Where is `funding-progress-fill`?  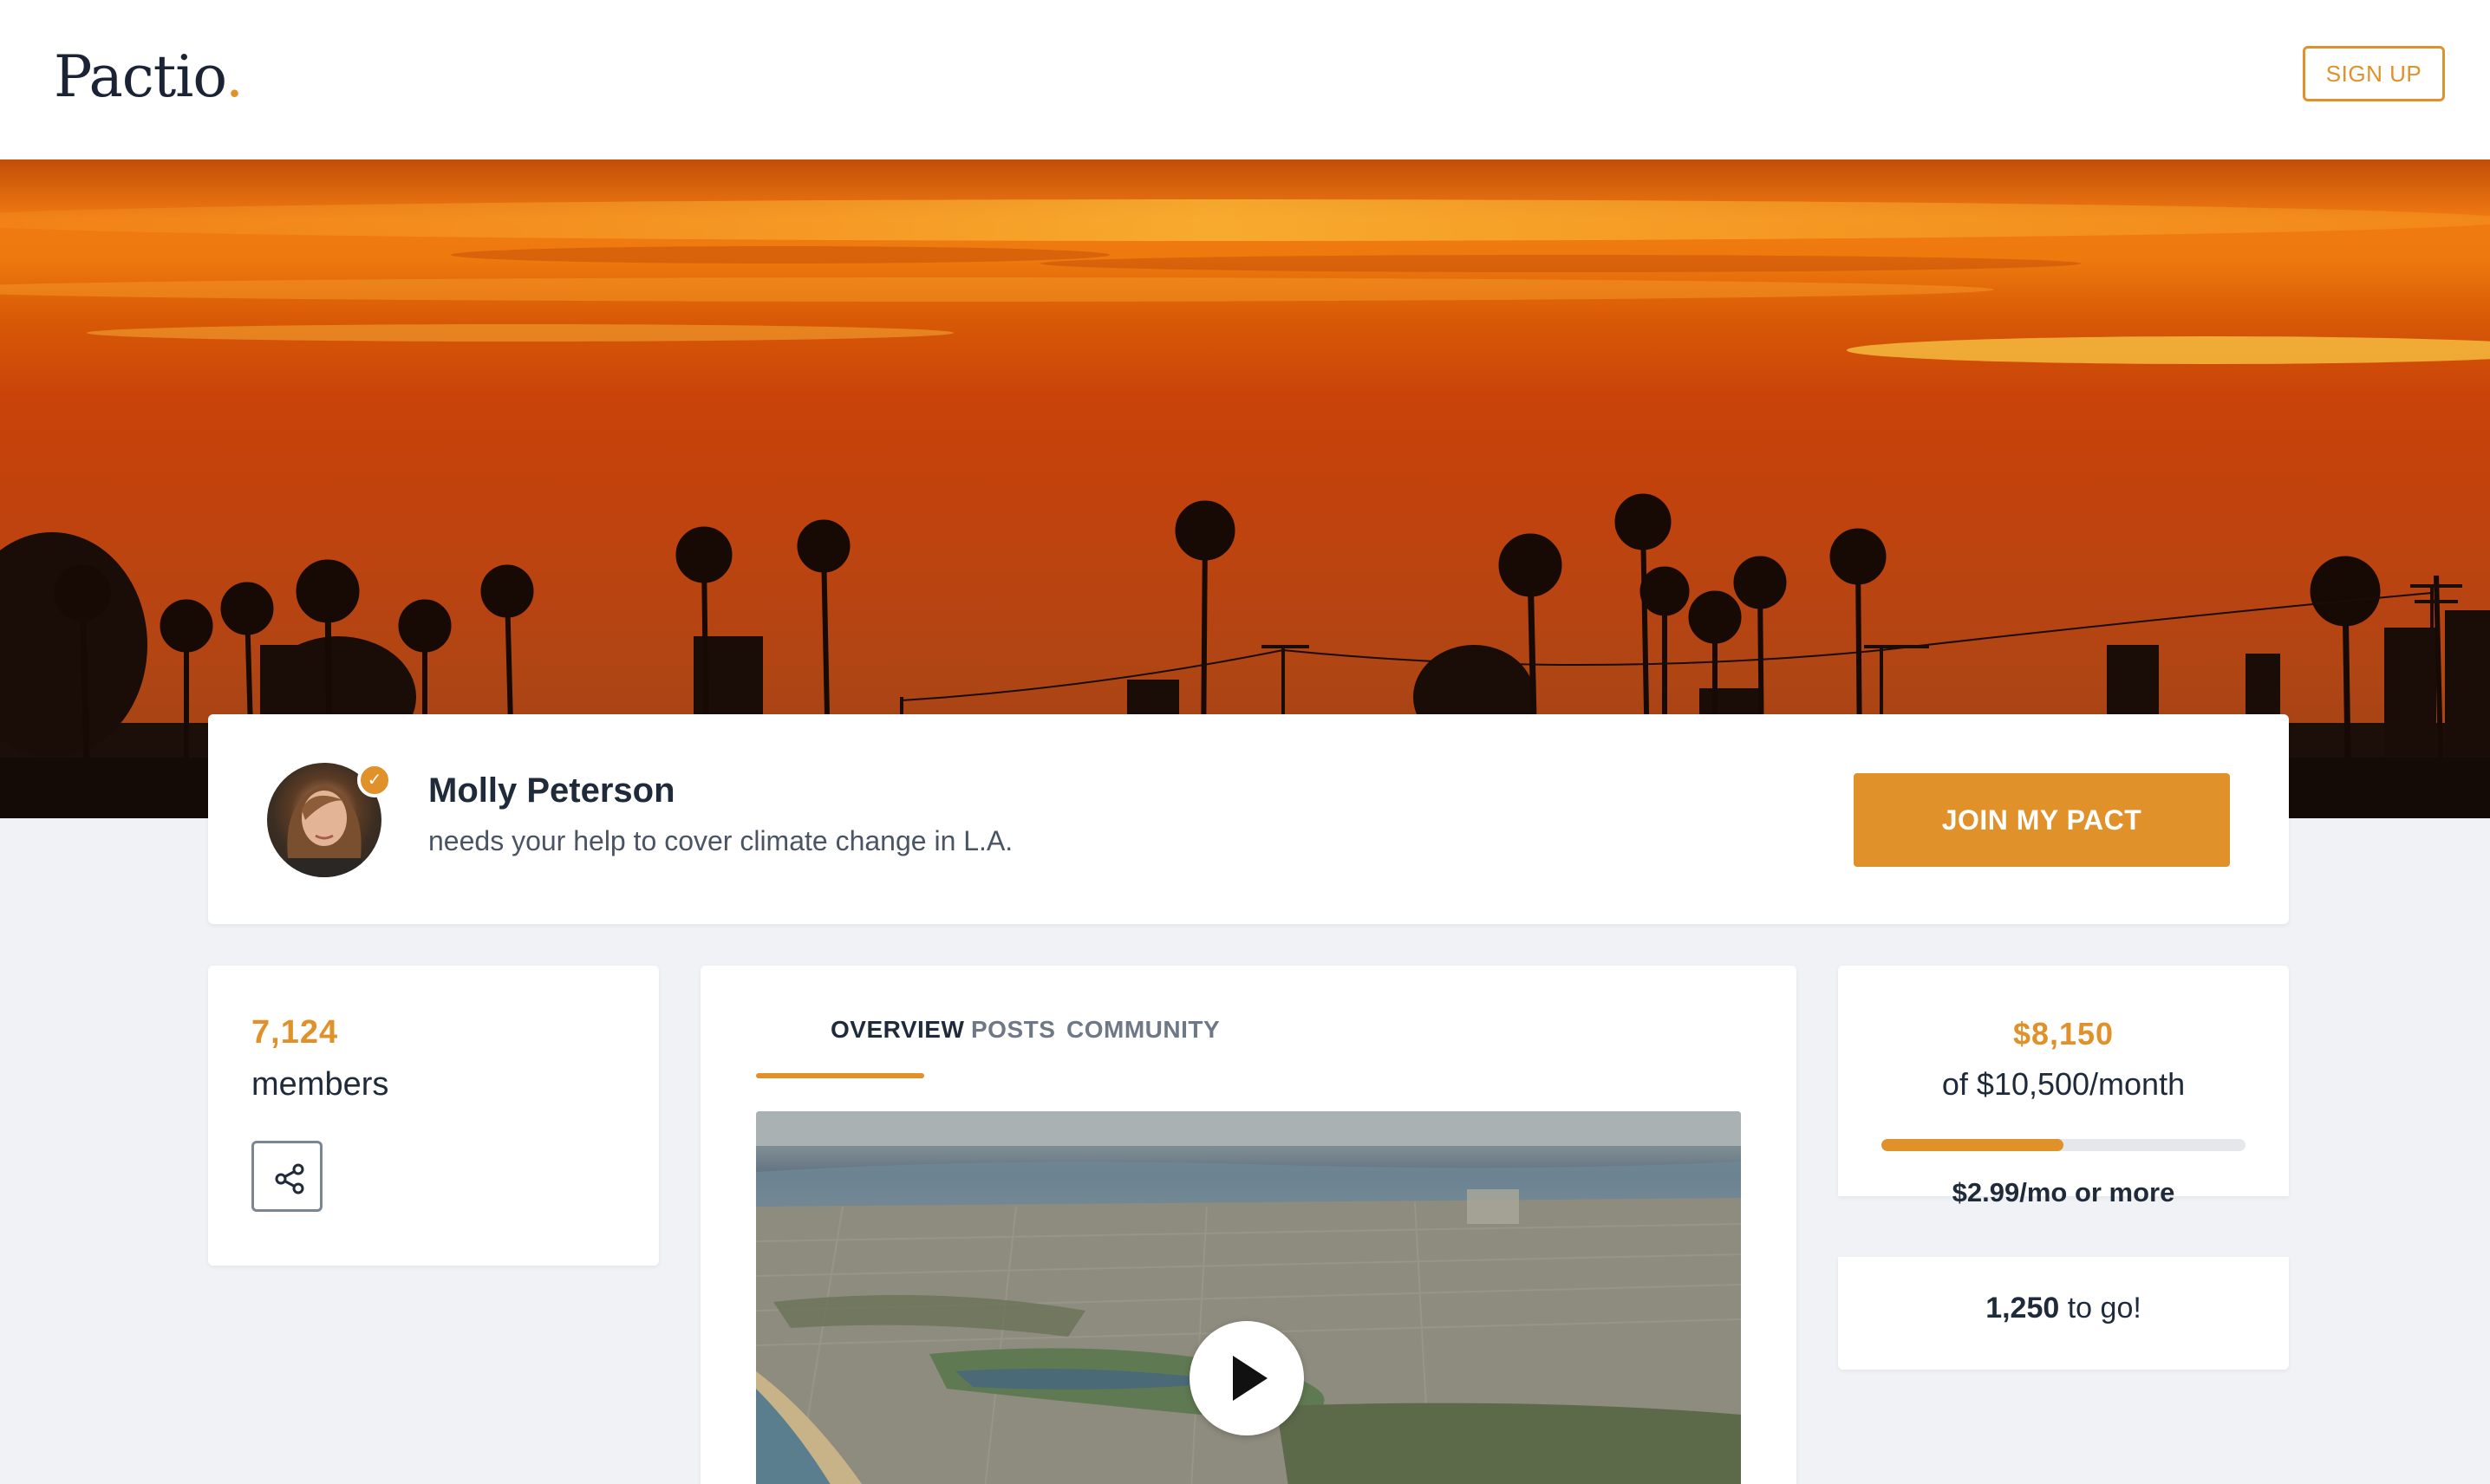
funding-progress-fill is located at coordinates (1972, 1145).